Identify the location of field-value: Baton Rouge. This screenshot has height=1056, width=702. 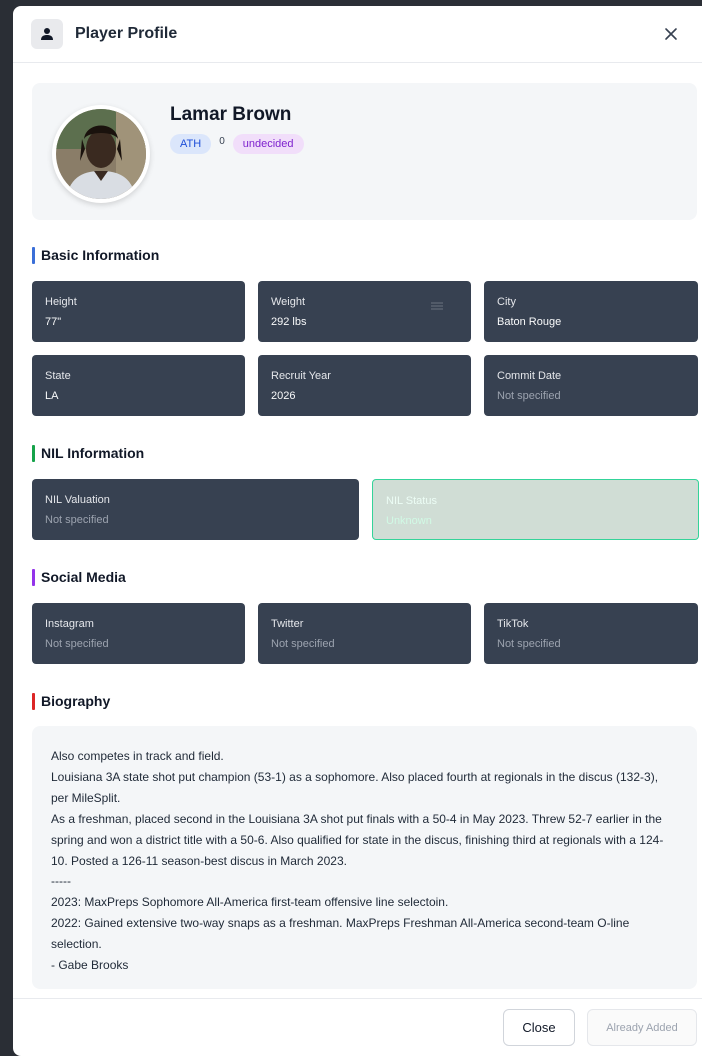
(529, 322).